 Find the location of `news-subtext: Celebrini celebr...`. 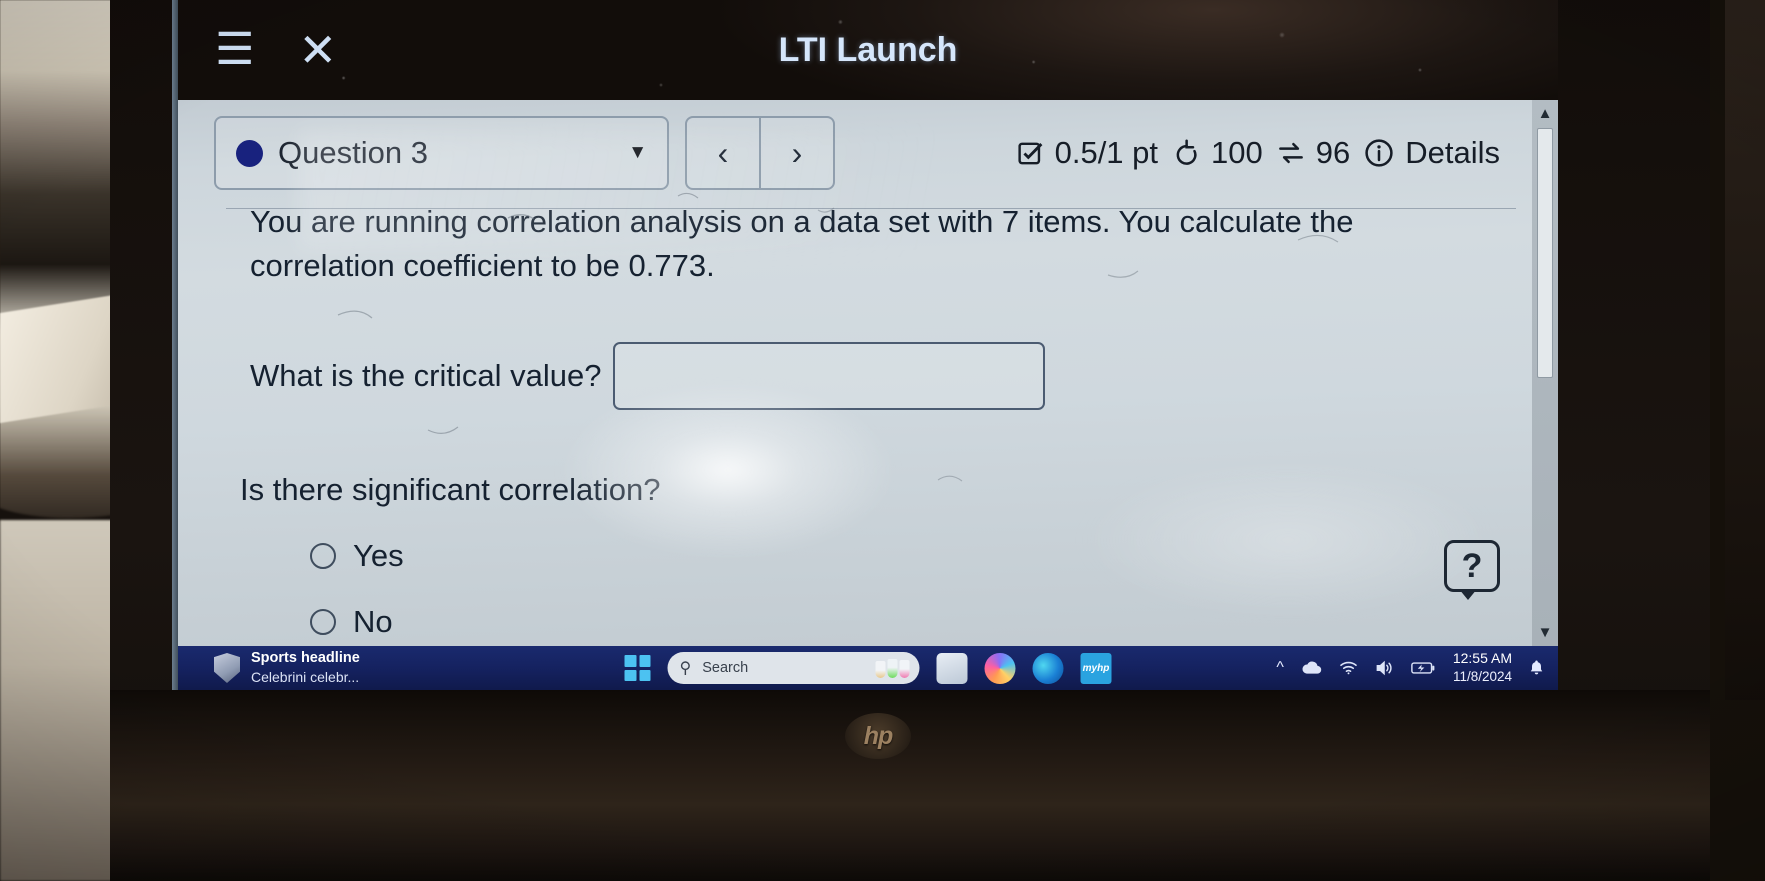

news-subtext: Celebrini celebr... is located at coordinates (305, 677).